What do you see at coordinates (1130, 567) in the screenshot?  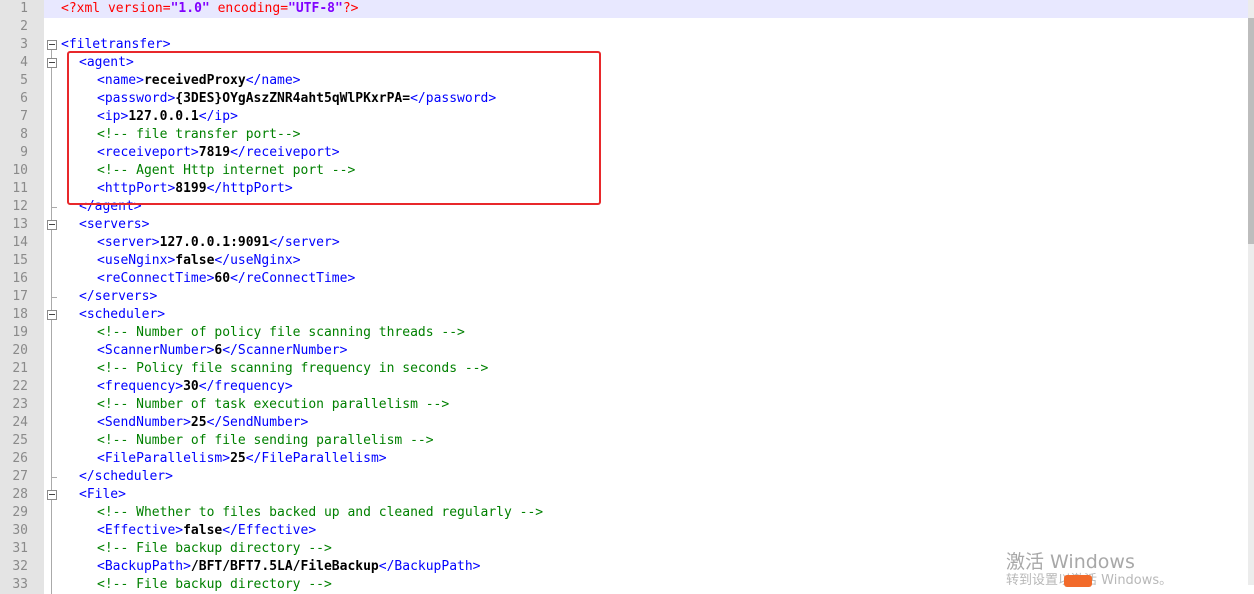 I see `windows-activation-watermark: 激活 Windows 转到设置以激活 Windows。` at bounding box center [1130, 567].